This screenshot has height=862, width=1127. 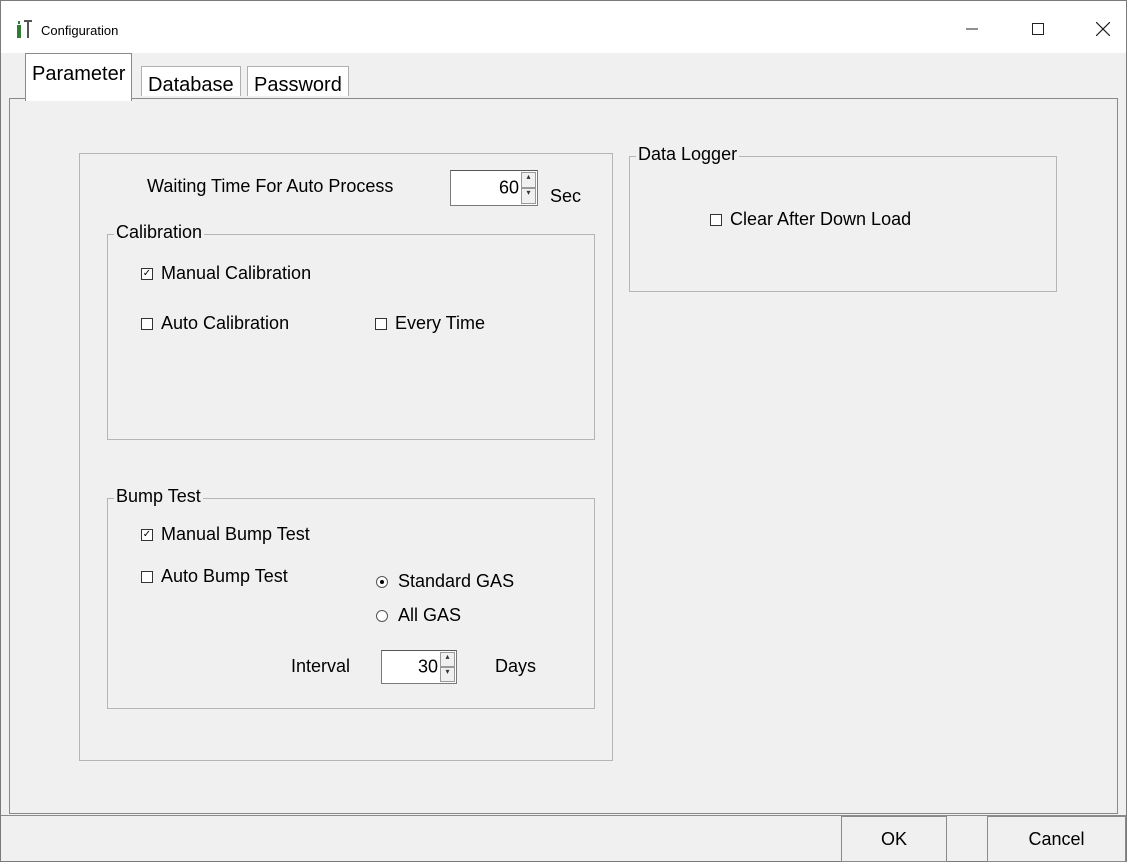 I want to click on manual-bump-test-label: Manual Bump Test, so click(x=235, y=534).